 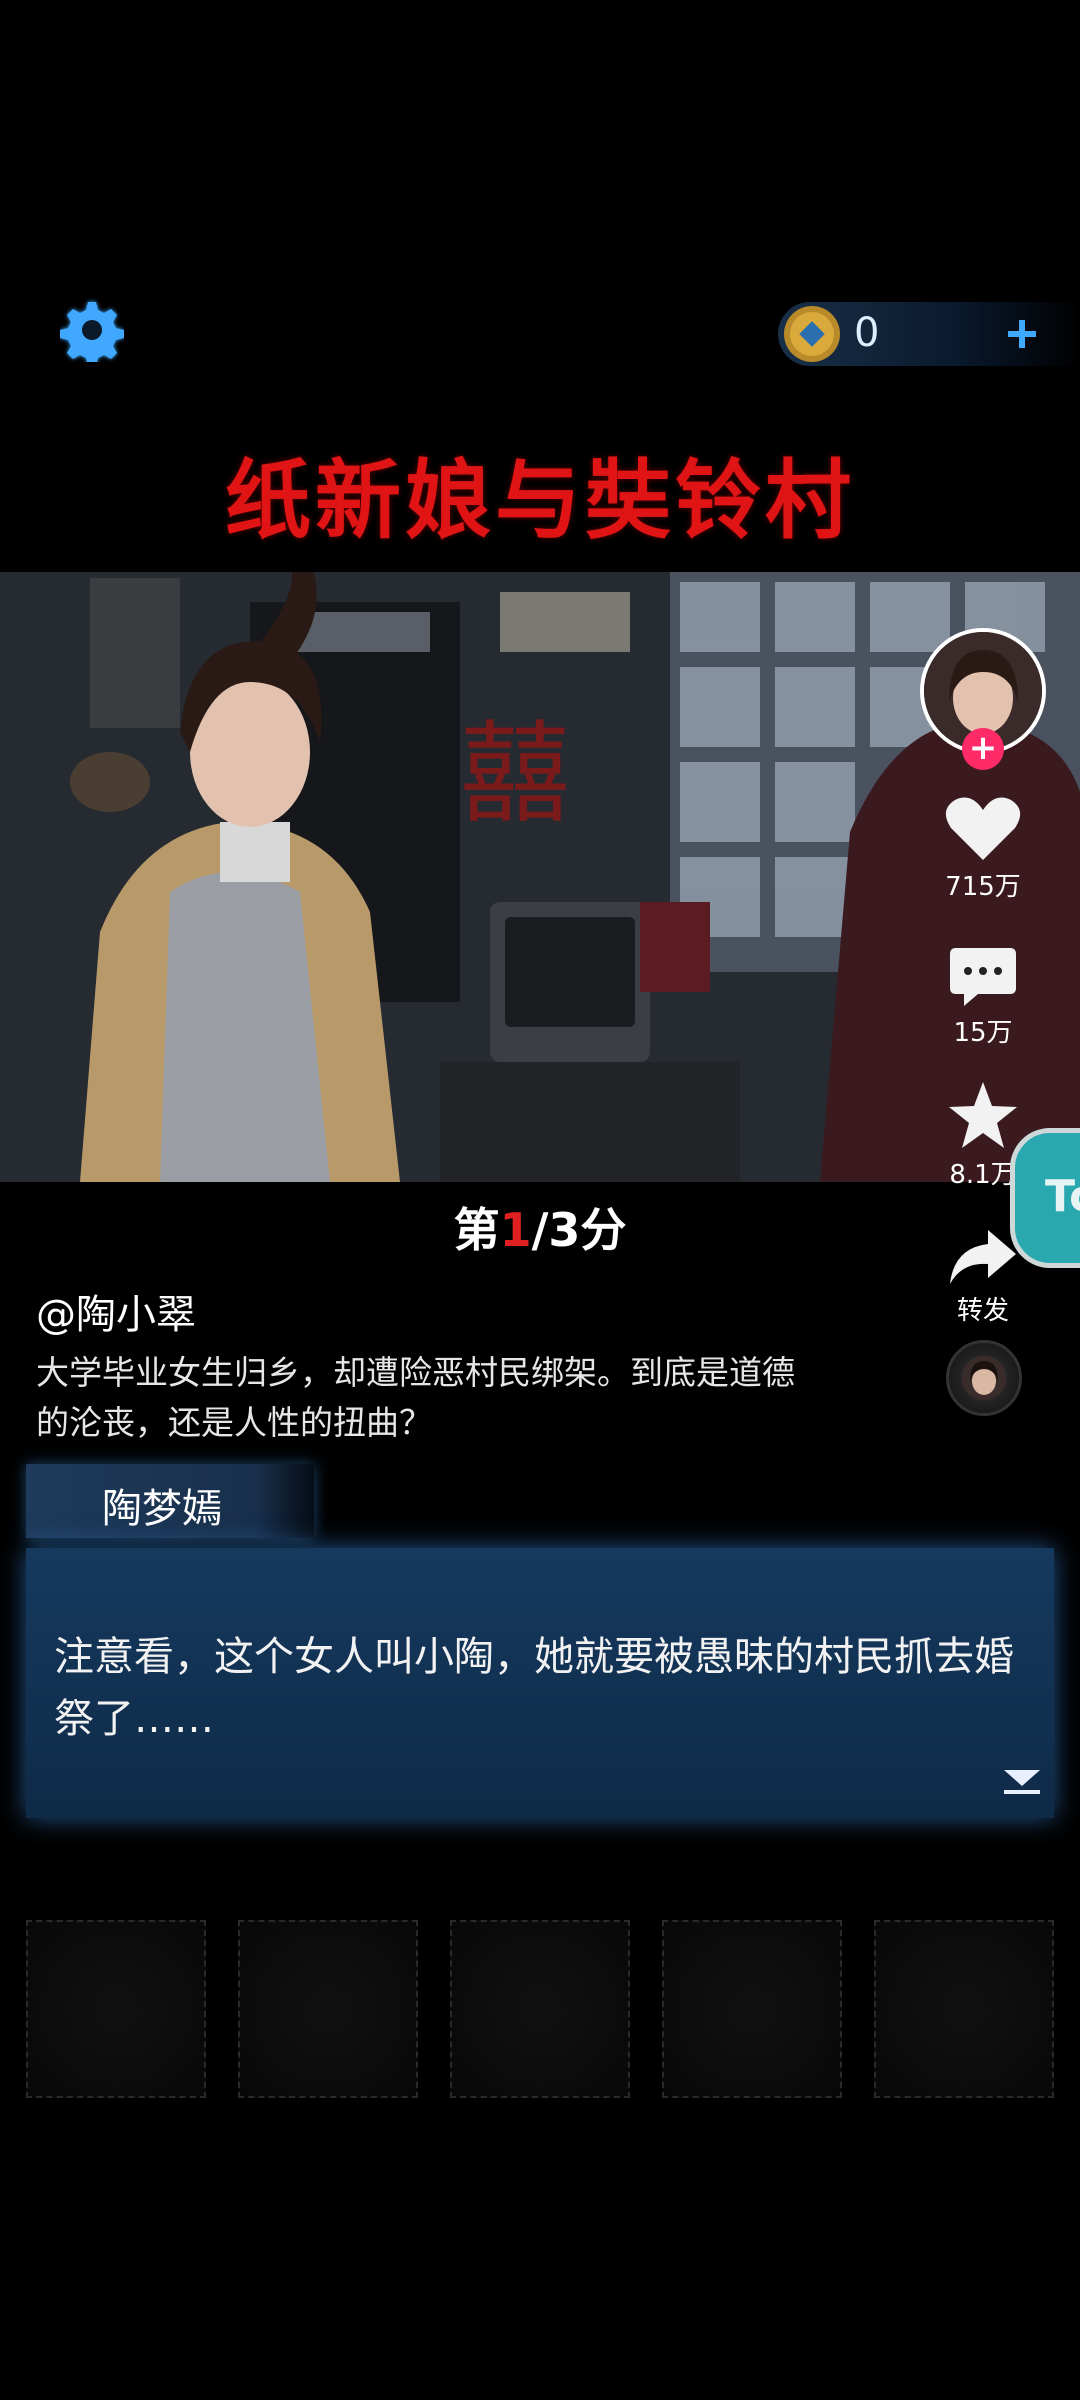 I want to click on top-bar: 0, so click(x=540, y=335).